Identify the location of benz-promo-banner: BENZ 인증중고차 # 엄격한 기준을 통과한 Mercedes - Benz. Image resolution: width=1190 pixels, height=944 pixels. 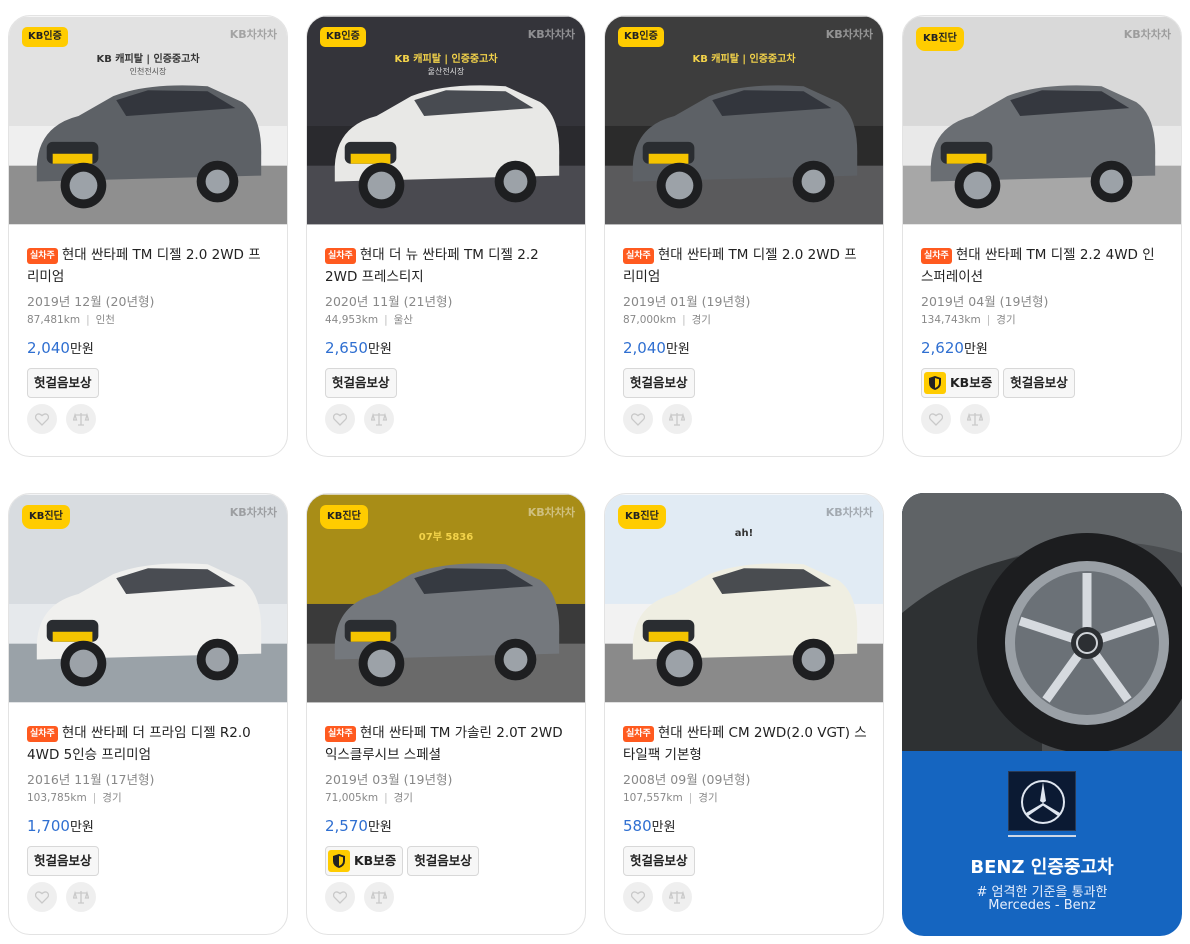
(1042, 714).